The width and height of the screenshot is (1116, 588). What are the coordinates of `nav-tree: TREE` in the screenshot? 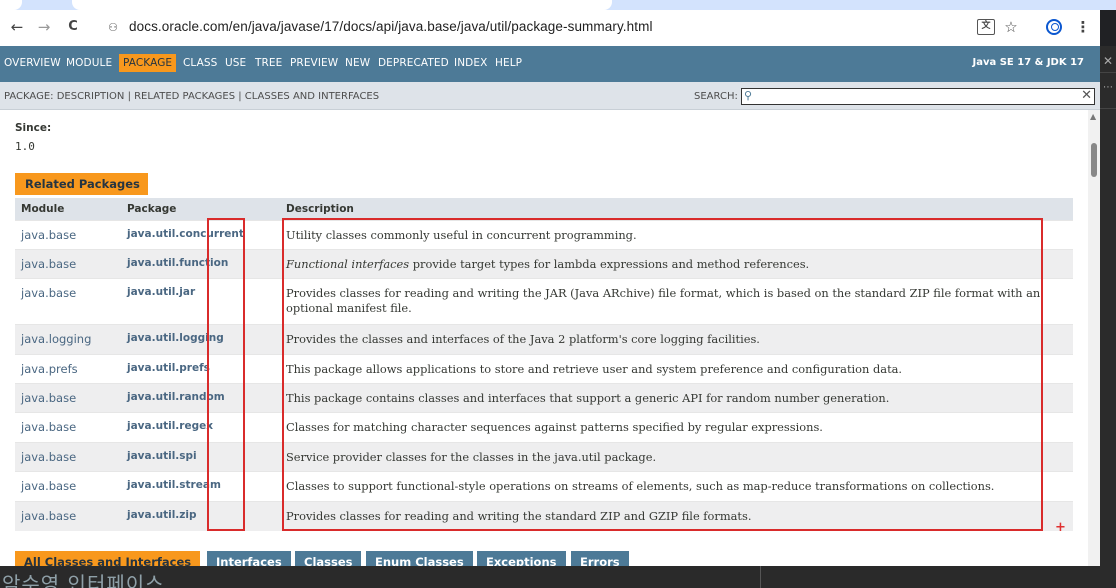 It's located at (268, 63).